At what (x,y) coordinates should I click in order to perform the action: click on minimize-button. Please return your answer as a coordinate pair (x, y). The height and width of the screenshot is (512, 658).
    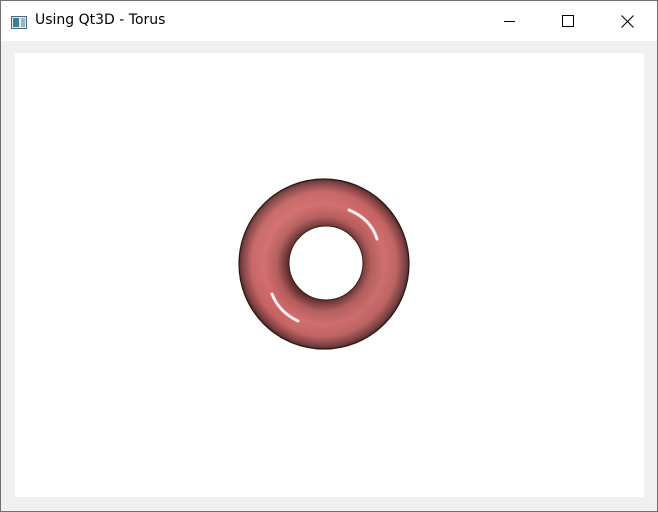
    Looking at the image, I should click on (510, 21).